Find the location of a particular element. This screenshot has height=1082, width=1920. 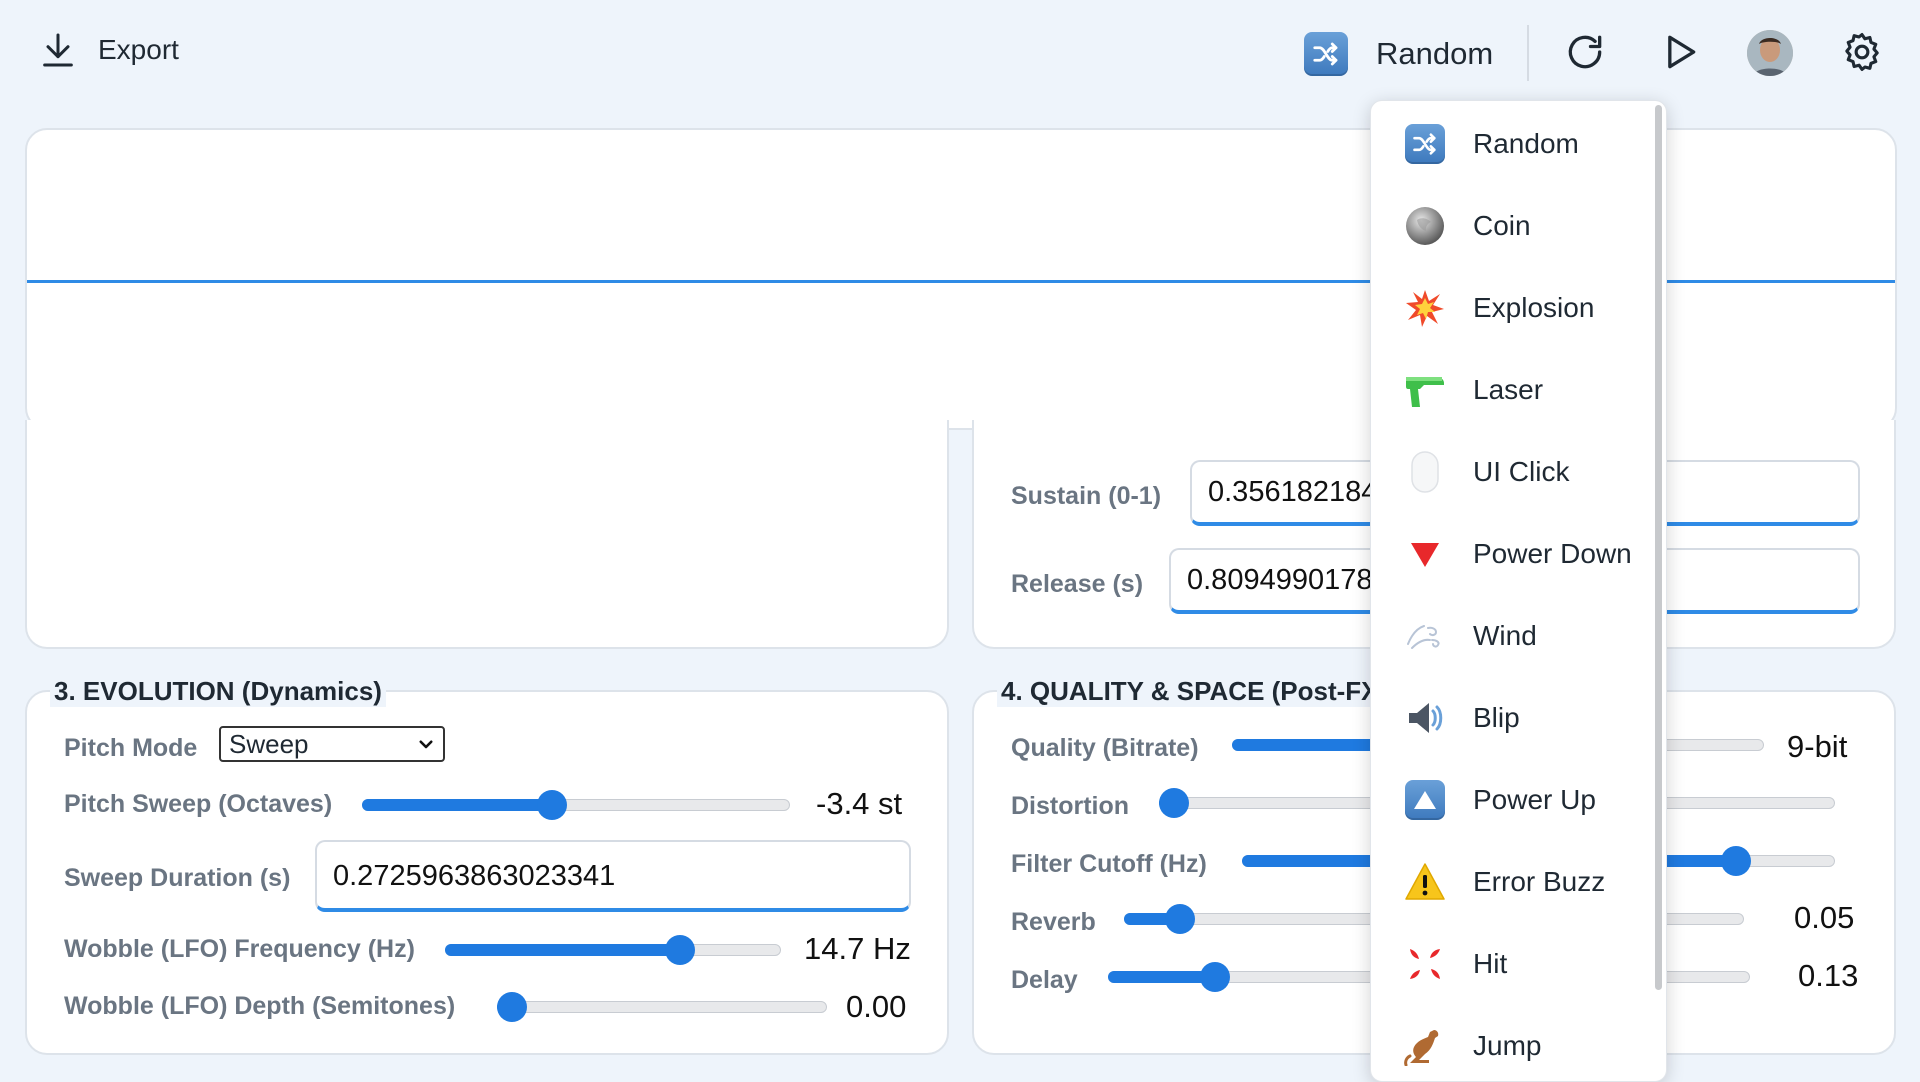

menu-item-jump: Jump is located at coordinates (1511, 1043).